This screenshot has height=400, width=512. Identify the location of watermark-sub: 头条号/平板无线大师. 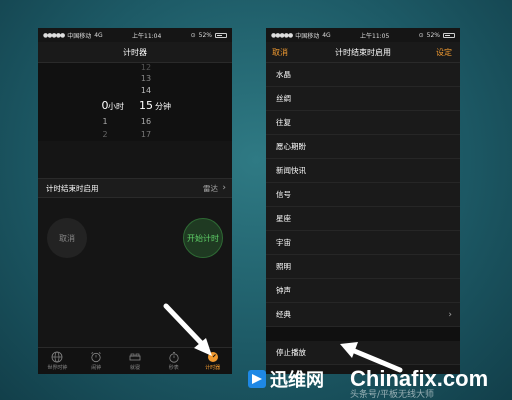
(392, 395).